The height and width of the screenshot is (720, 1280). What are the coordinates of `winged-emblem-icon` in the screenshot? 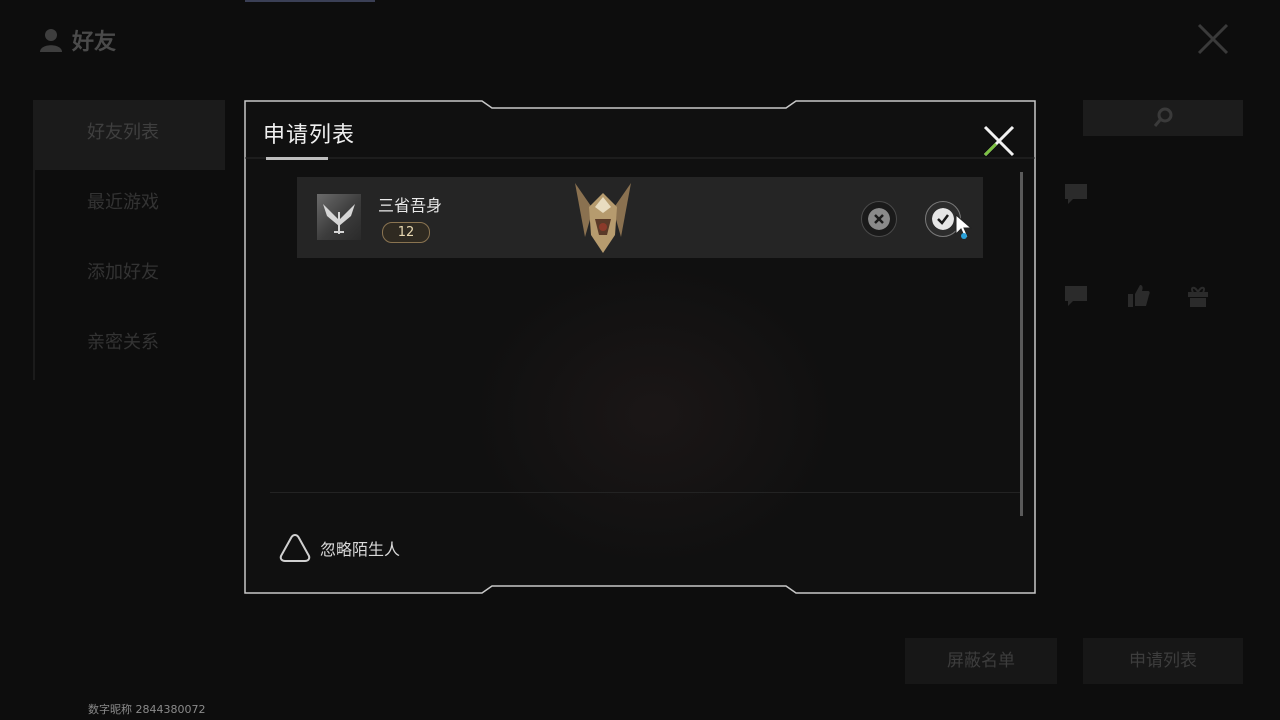 It's located at (339, 219).